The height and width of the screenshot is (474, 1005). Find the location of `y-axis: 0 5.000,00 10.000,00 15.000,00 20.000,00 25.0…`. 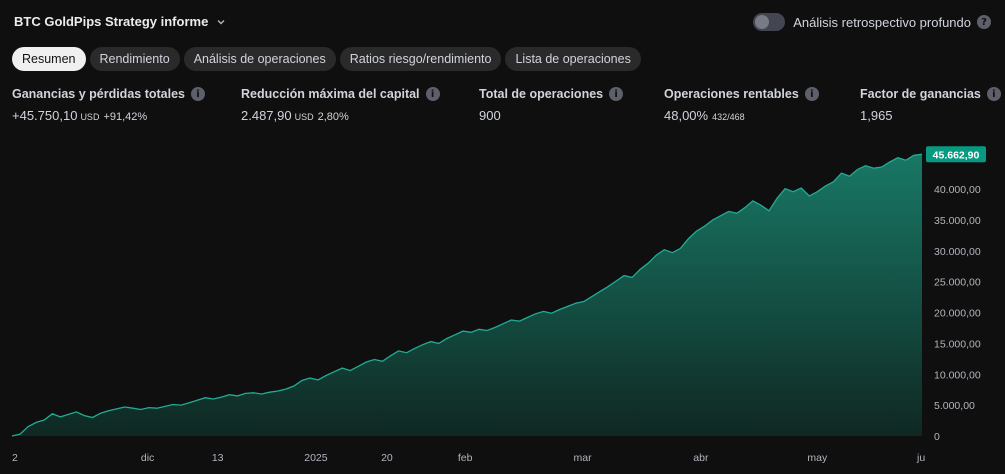

y-axis: 0 5.000,00 10.000,00 15.000,00 20.000,00 25.0… is located at coordinates (957, 313).